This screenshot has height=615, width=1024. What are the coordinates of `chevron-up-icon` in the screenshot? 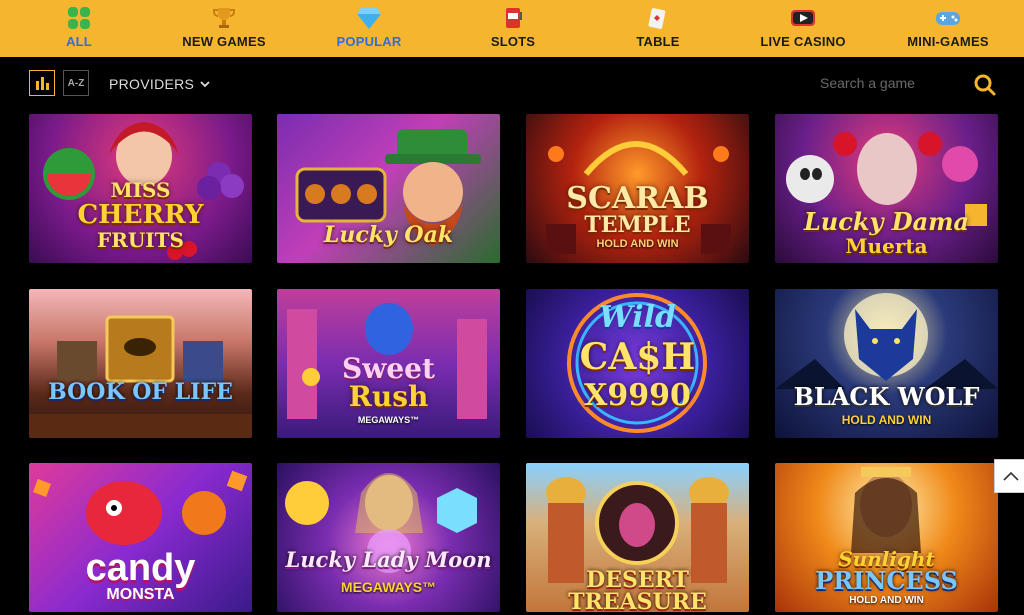 It's located at (1011, 476).